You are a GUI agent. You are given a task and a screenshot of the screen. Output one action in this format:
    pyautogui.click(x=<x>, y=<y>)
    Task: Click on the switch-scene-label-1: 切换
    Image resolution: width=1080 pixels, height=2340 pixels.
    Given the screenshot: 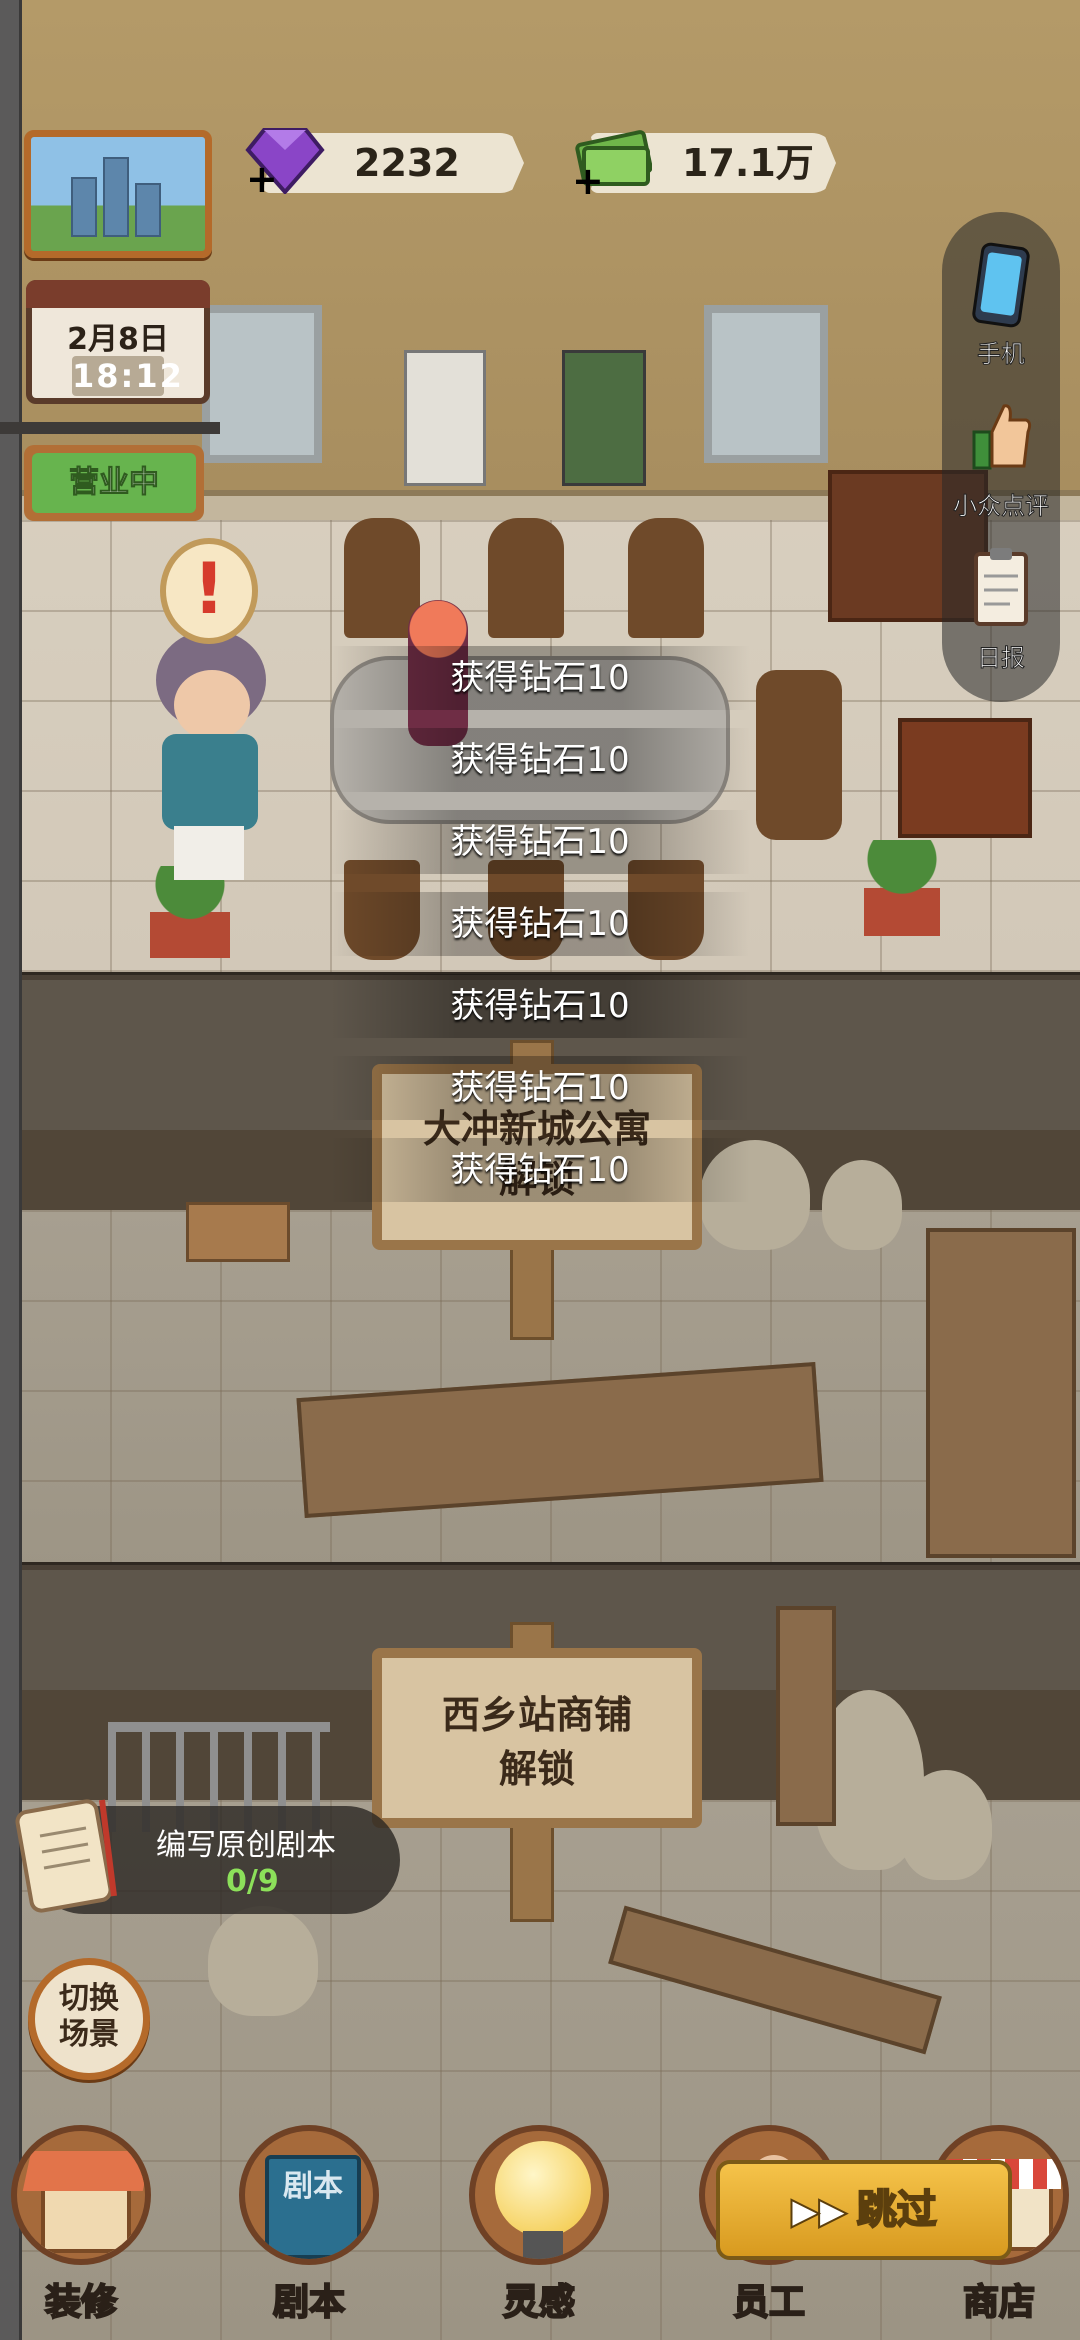 What is the action you would take?
    pyautogui.click(x=89, y=1998)
    